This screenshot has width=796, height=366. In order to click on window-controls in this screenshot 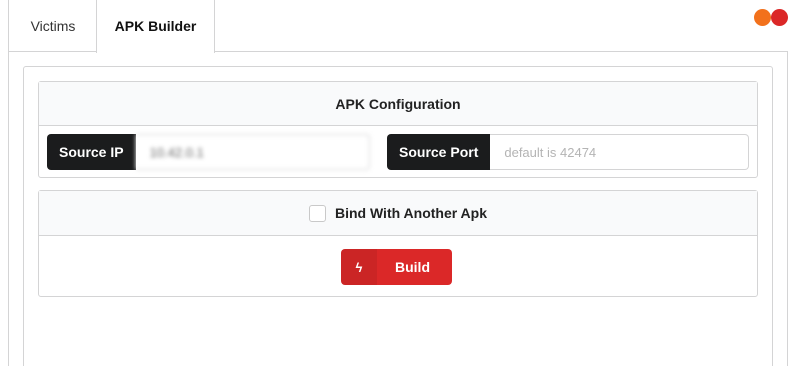, I will do `click(773, 18)`.